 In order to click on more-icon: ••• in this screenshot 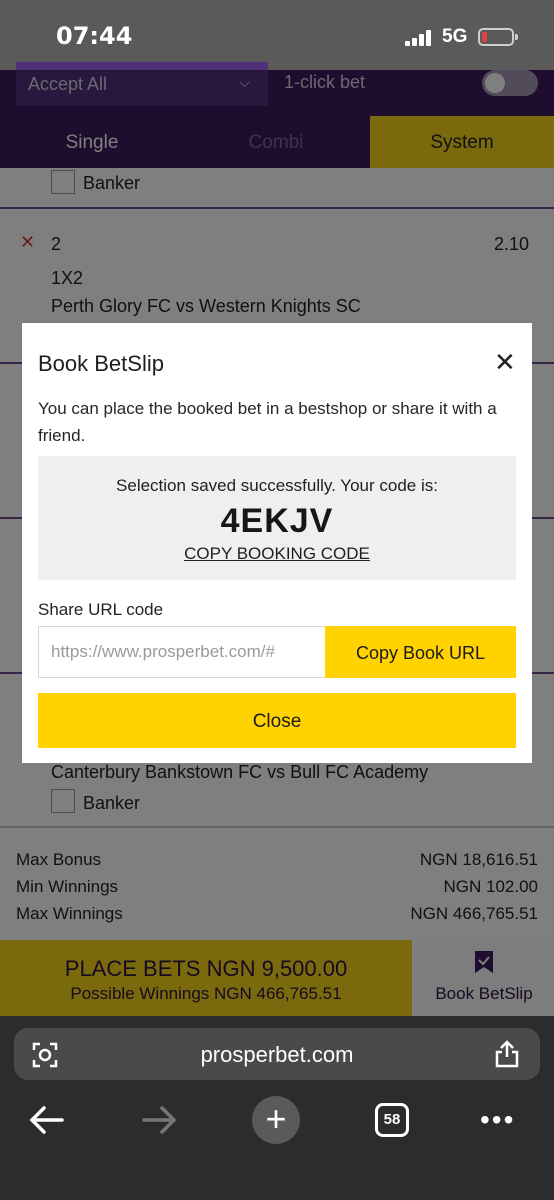, I will do `click(497, 1120)`.